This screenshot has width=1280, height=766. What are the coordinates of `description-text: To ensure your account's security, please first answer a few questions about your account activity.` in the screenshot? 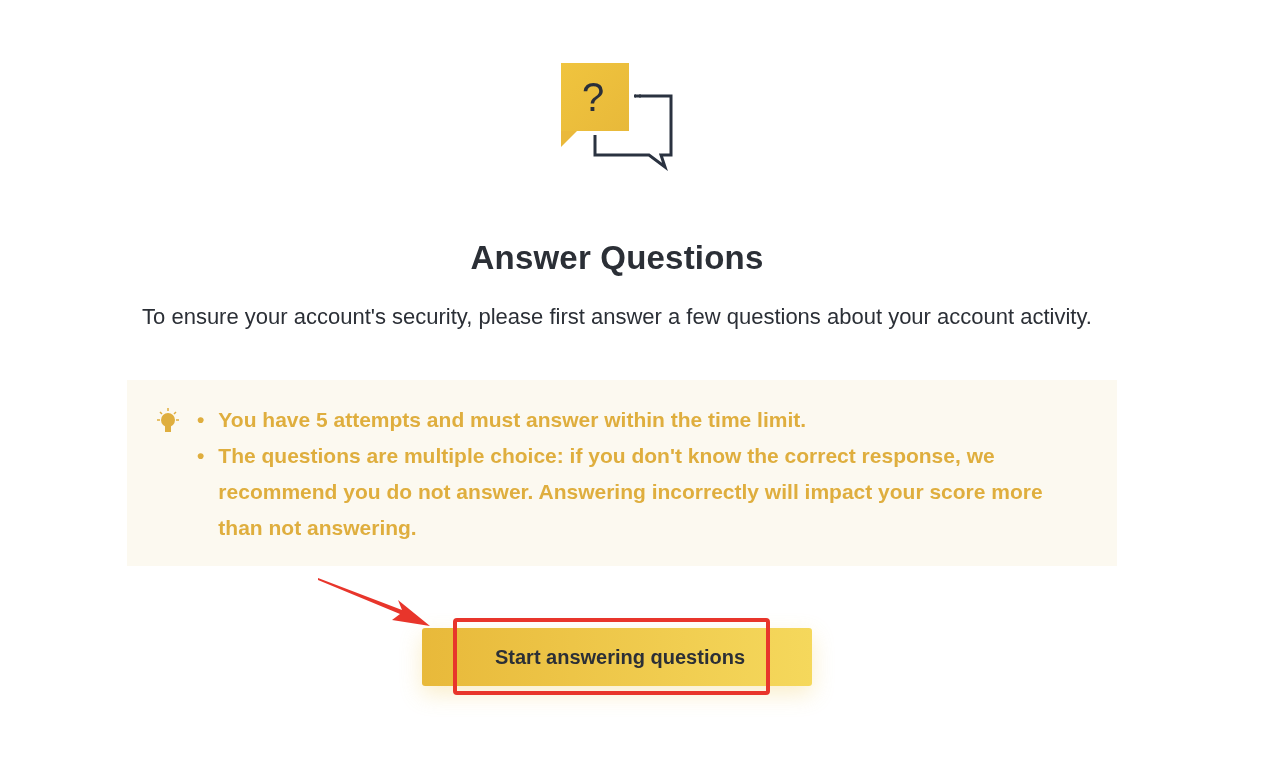 It's located at (617, 317).